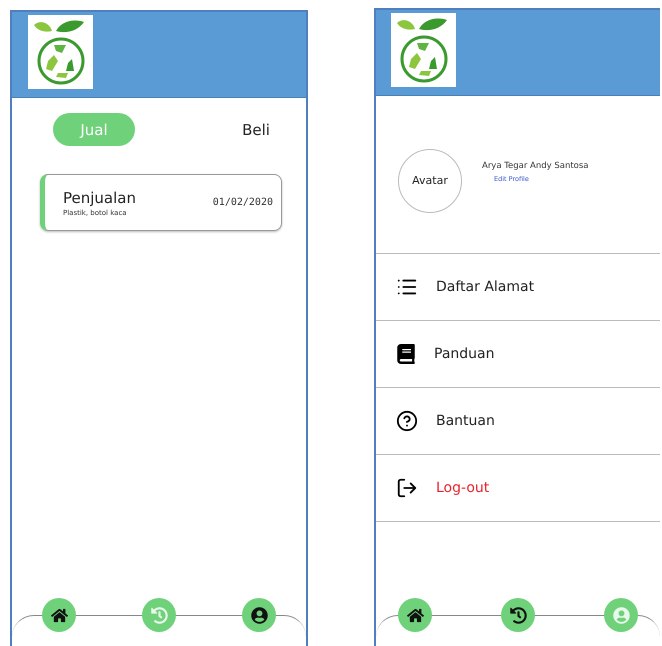 This screenshot has height=646, width=662. I want to click on avatar: Avatar, so click(430, 180).